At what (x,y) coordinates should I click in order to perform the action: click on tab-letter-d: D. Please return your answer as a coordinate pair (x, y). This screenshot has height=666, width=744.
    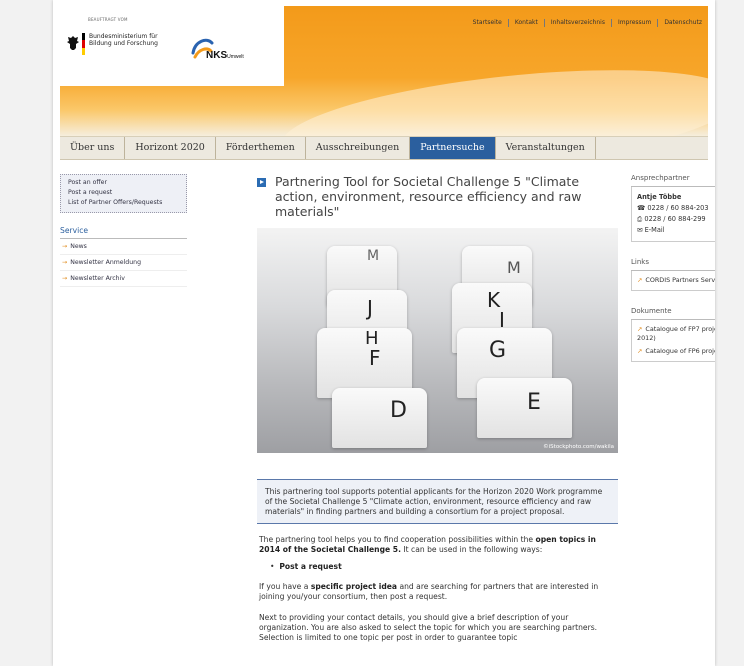
    Looking at the image, I should click on (398, 410).